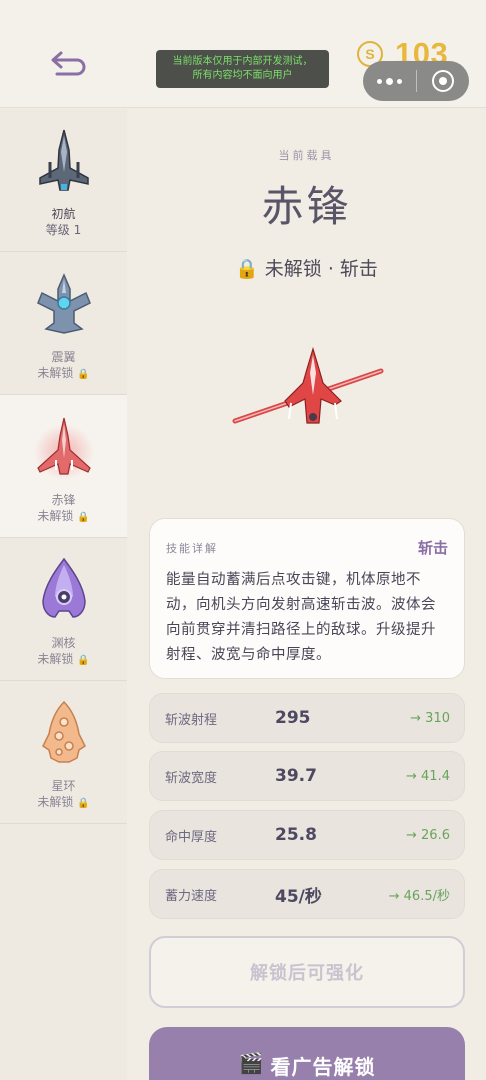 This screenshot has height=1080, width=486. I want to click on ship-item-yuanhe: 渊核 未解锁 🔒, so click(63, 609).